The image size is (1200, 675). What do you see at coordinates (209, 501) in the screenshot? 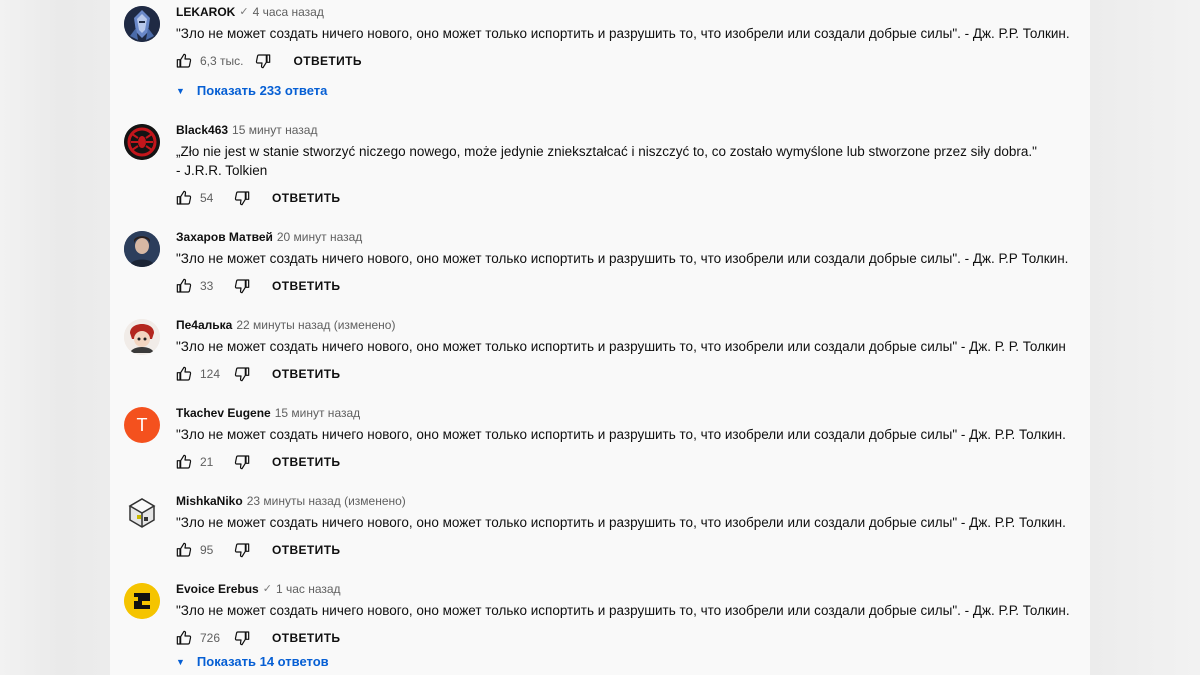
I see `comment-author: MishkaNiko` at bounding box center [209, 501].